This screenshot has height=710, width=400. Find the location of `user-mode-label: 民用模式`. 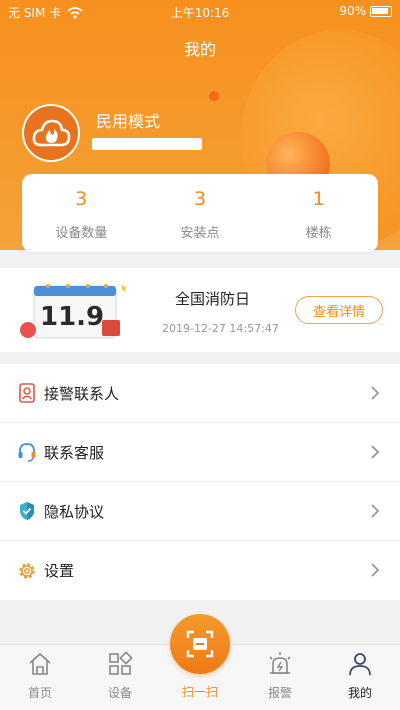

user-mode-label: 民用模式 is located at coordinates (128, 121).